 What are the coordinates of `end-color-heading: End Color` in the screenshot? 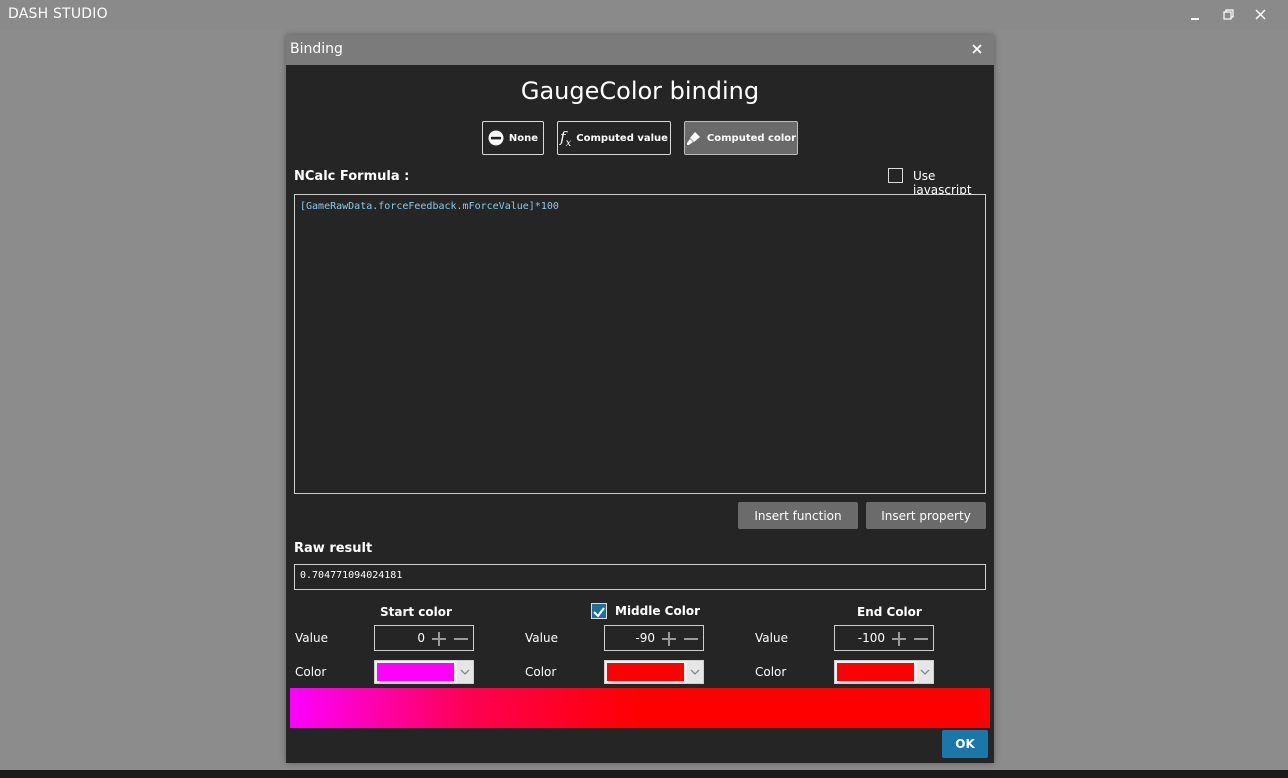 It's located at (889, 612).